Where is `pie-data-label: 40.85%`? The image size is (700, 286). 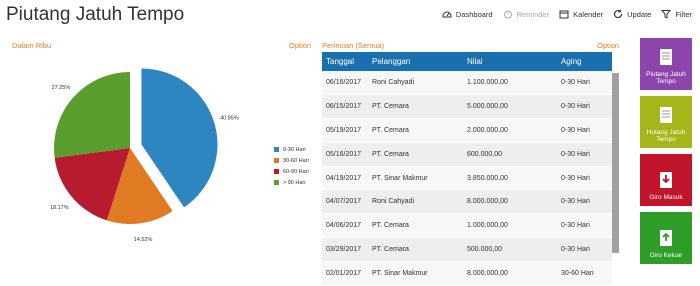
pie-data-label: 40.85% is located at coordinates (229, 119).